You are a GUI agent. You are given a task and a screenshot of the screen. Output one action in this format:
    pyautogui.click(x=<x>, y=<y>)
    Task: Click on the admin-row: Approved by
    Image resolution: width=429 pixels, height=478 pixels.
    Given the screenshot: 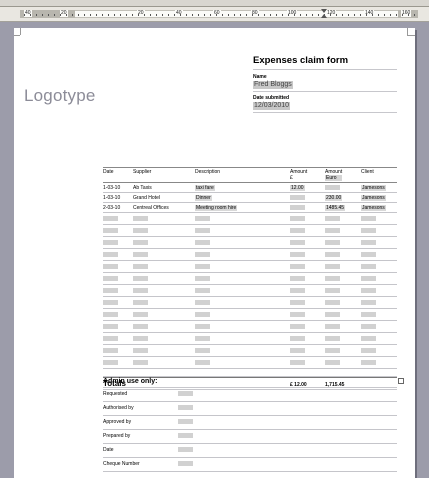 What is the action you would take?
    pyautogui.click(x=250, y=423)
    